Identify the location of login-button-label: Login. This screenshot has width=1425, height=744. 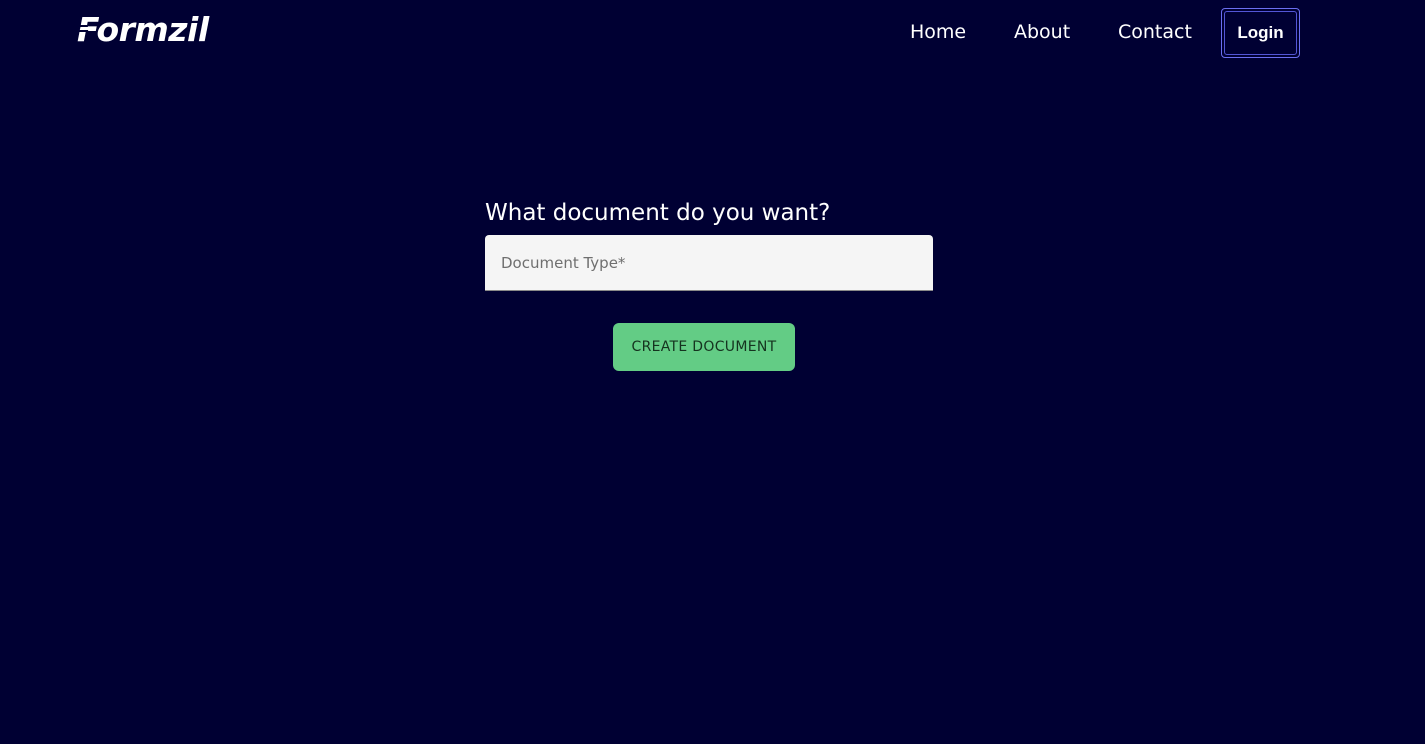
(1260, 33).